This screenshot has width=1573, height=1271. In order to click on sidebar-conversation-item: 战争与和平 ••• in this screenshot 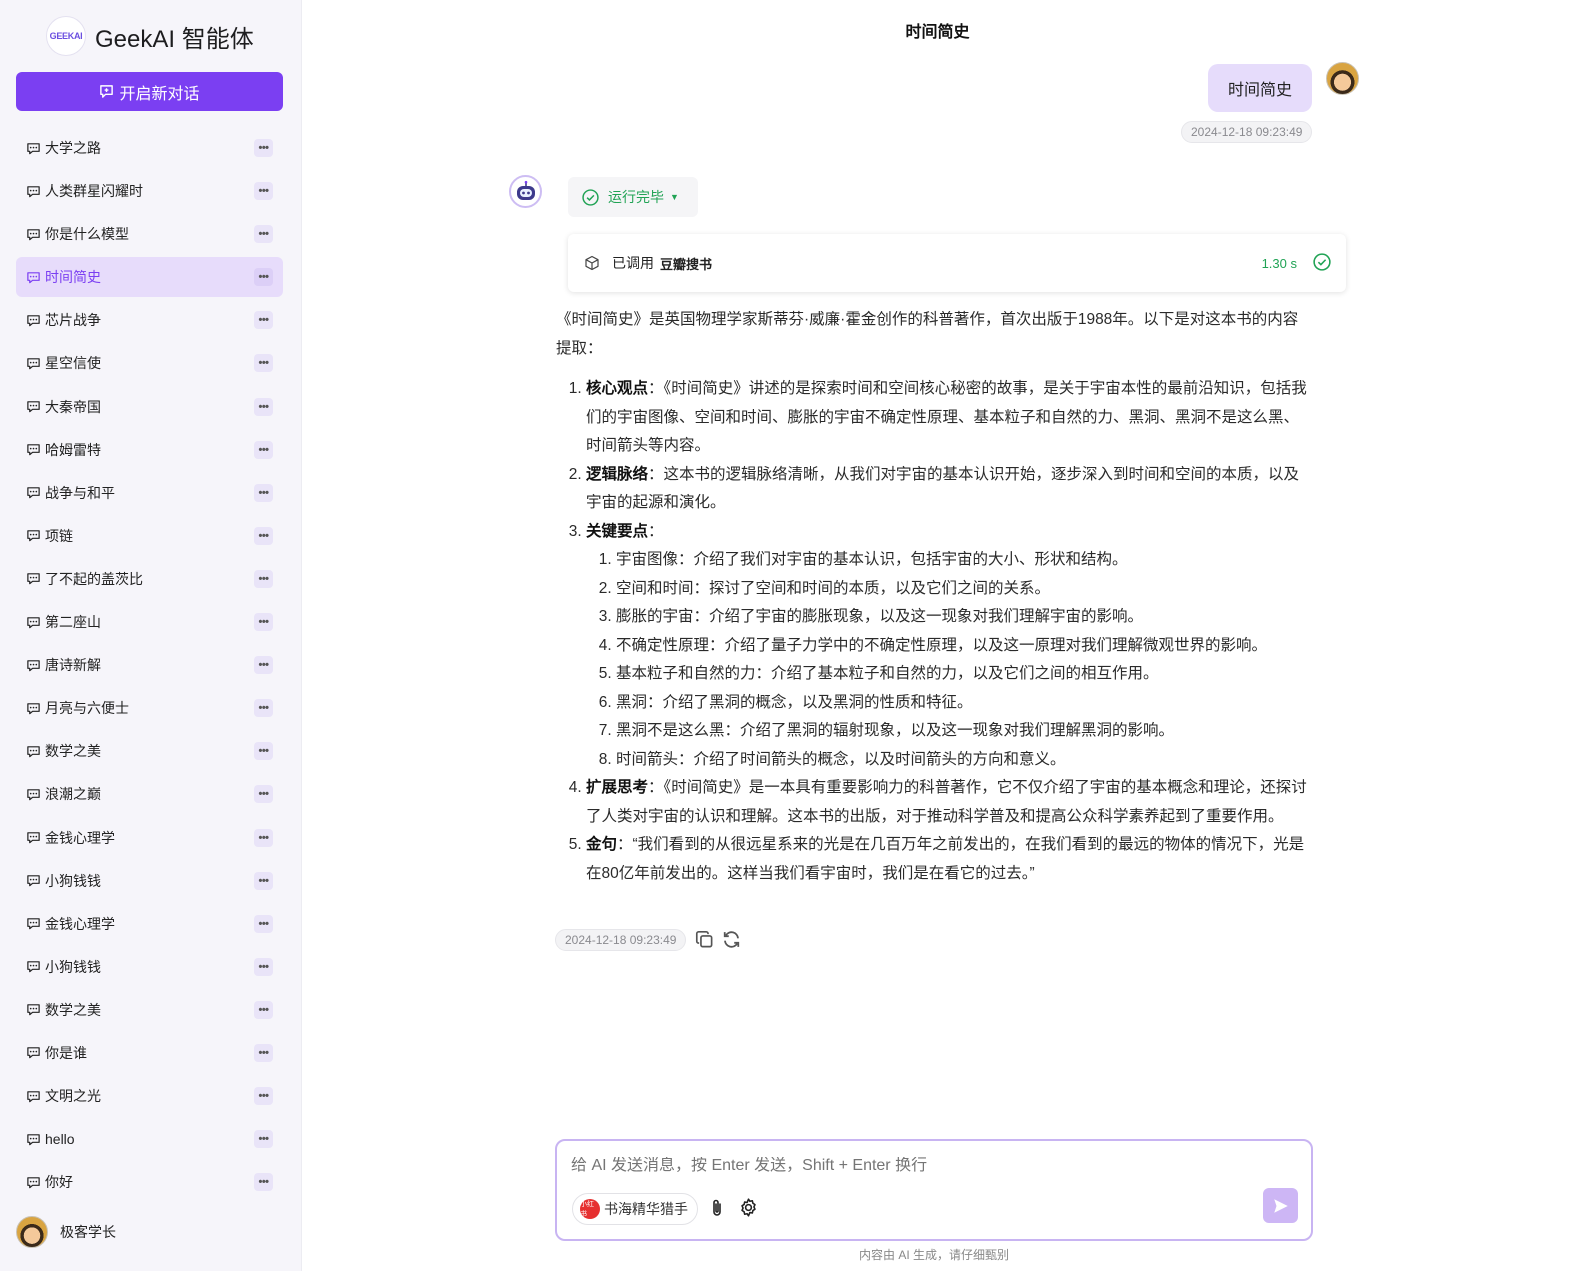, I will do `click(149, 493)`.